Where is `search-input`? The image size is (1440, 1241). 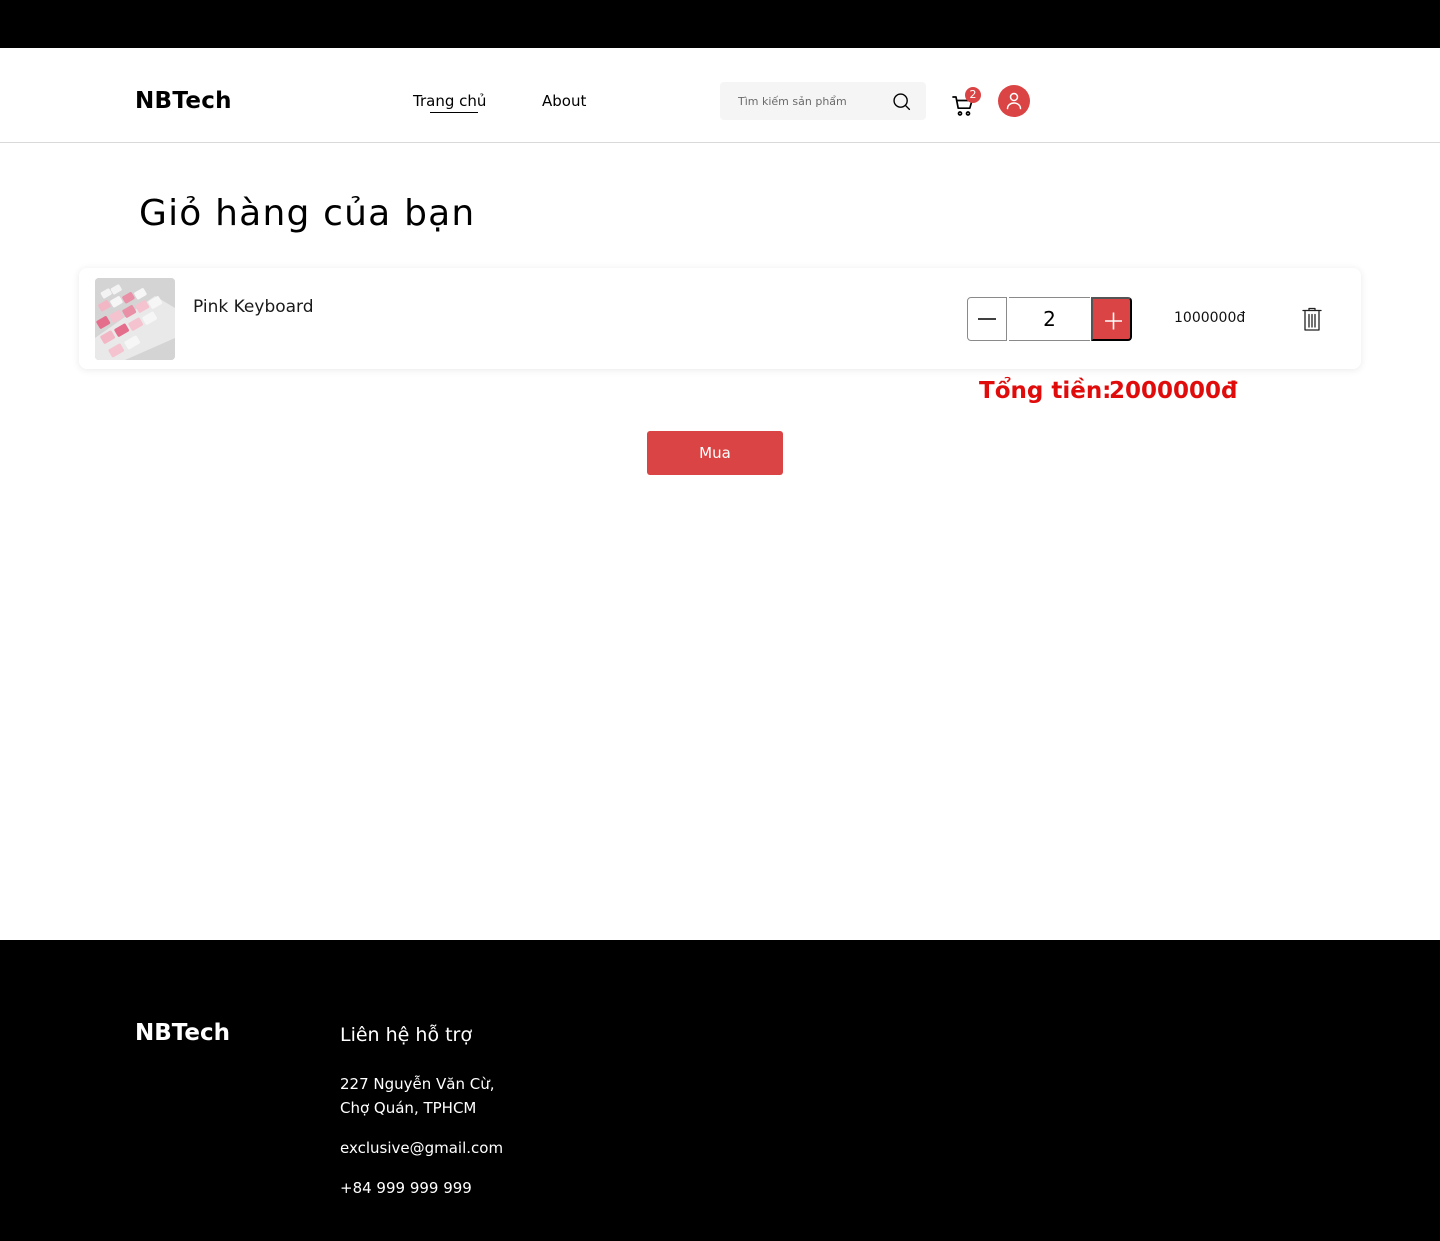 search-input is located at coordinates (813, 101).